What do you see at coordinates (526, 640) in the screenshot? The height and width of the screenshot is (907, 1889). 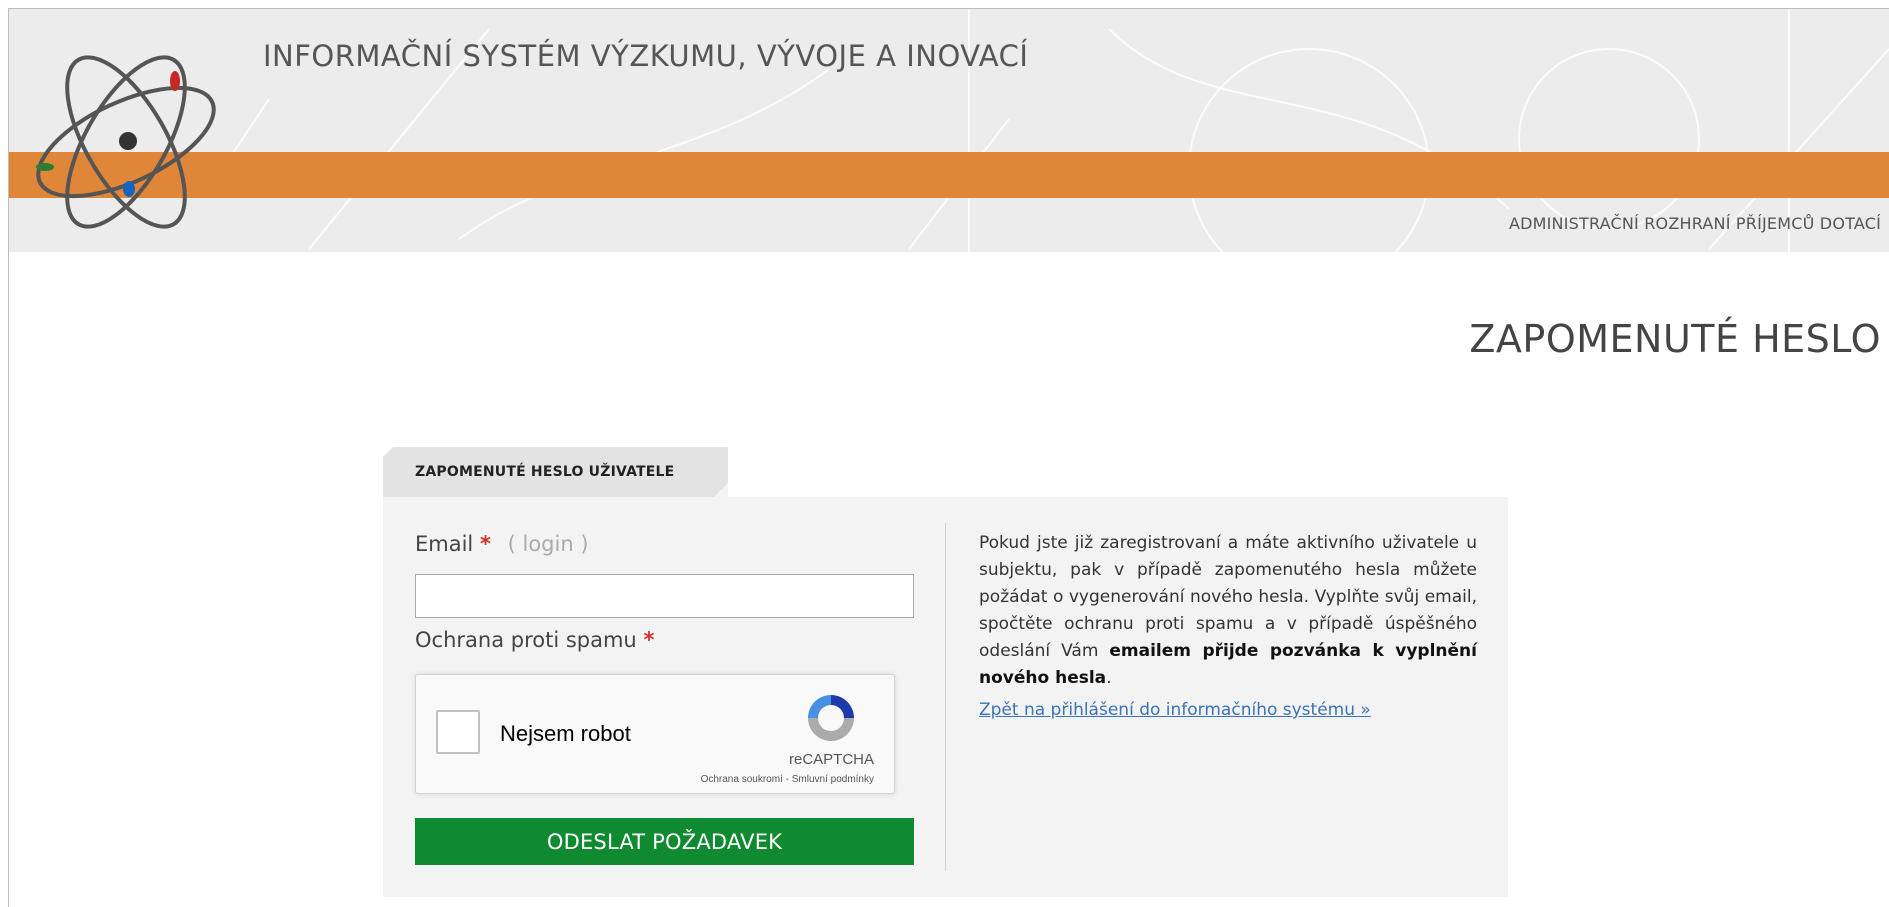 I see `spam-label-text: Ochrana proti spamu` at bounding box center [526, 640].